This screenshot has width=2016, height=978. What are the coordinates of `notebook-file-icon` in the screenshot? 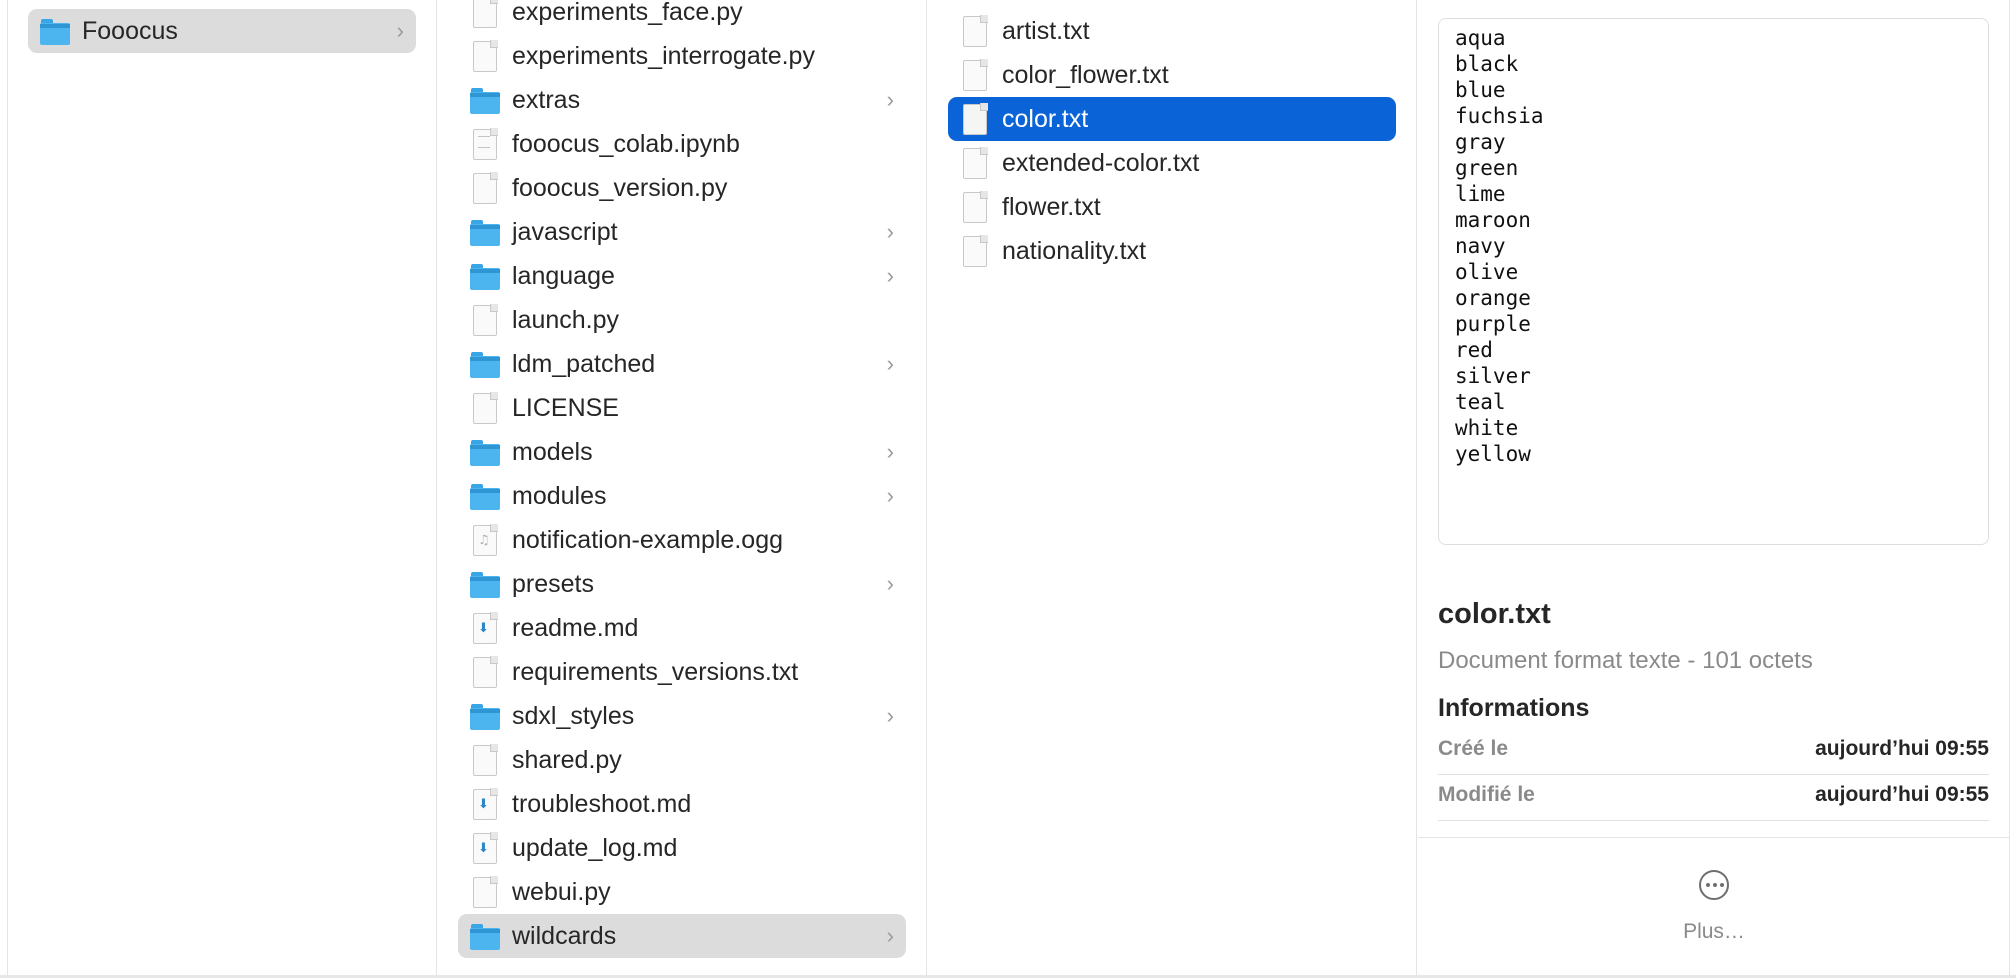 It's located at (485, 144).